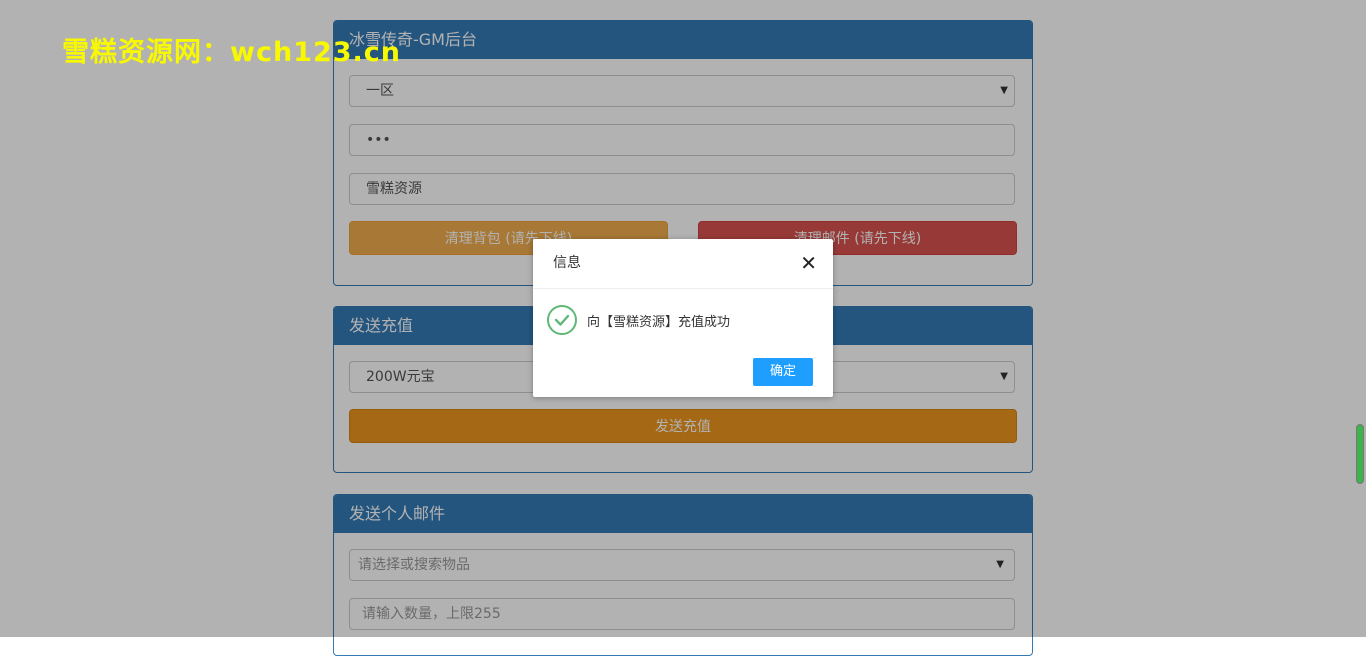 The height and width of the screenshot is (656, 1366). I want to click on check-circle-icon, so click(562, 320).